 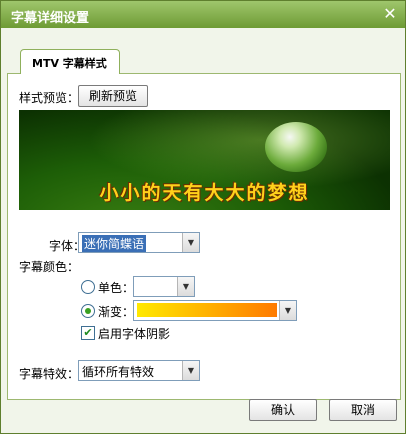 I want to click on font-shadow-label: 启用字体阴影, so click(x=134, y=334).